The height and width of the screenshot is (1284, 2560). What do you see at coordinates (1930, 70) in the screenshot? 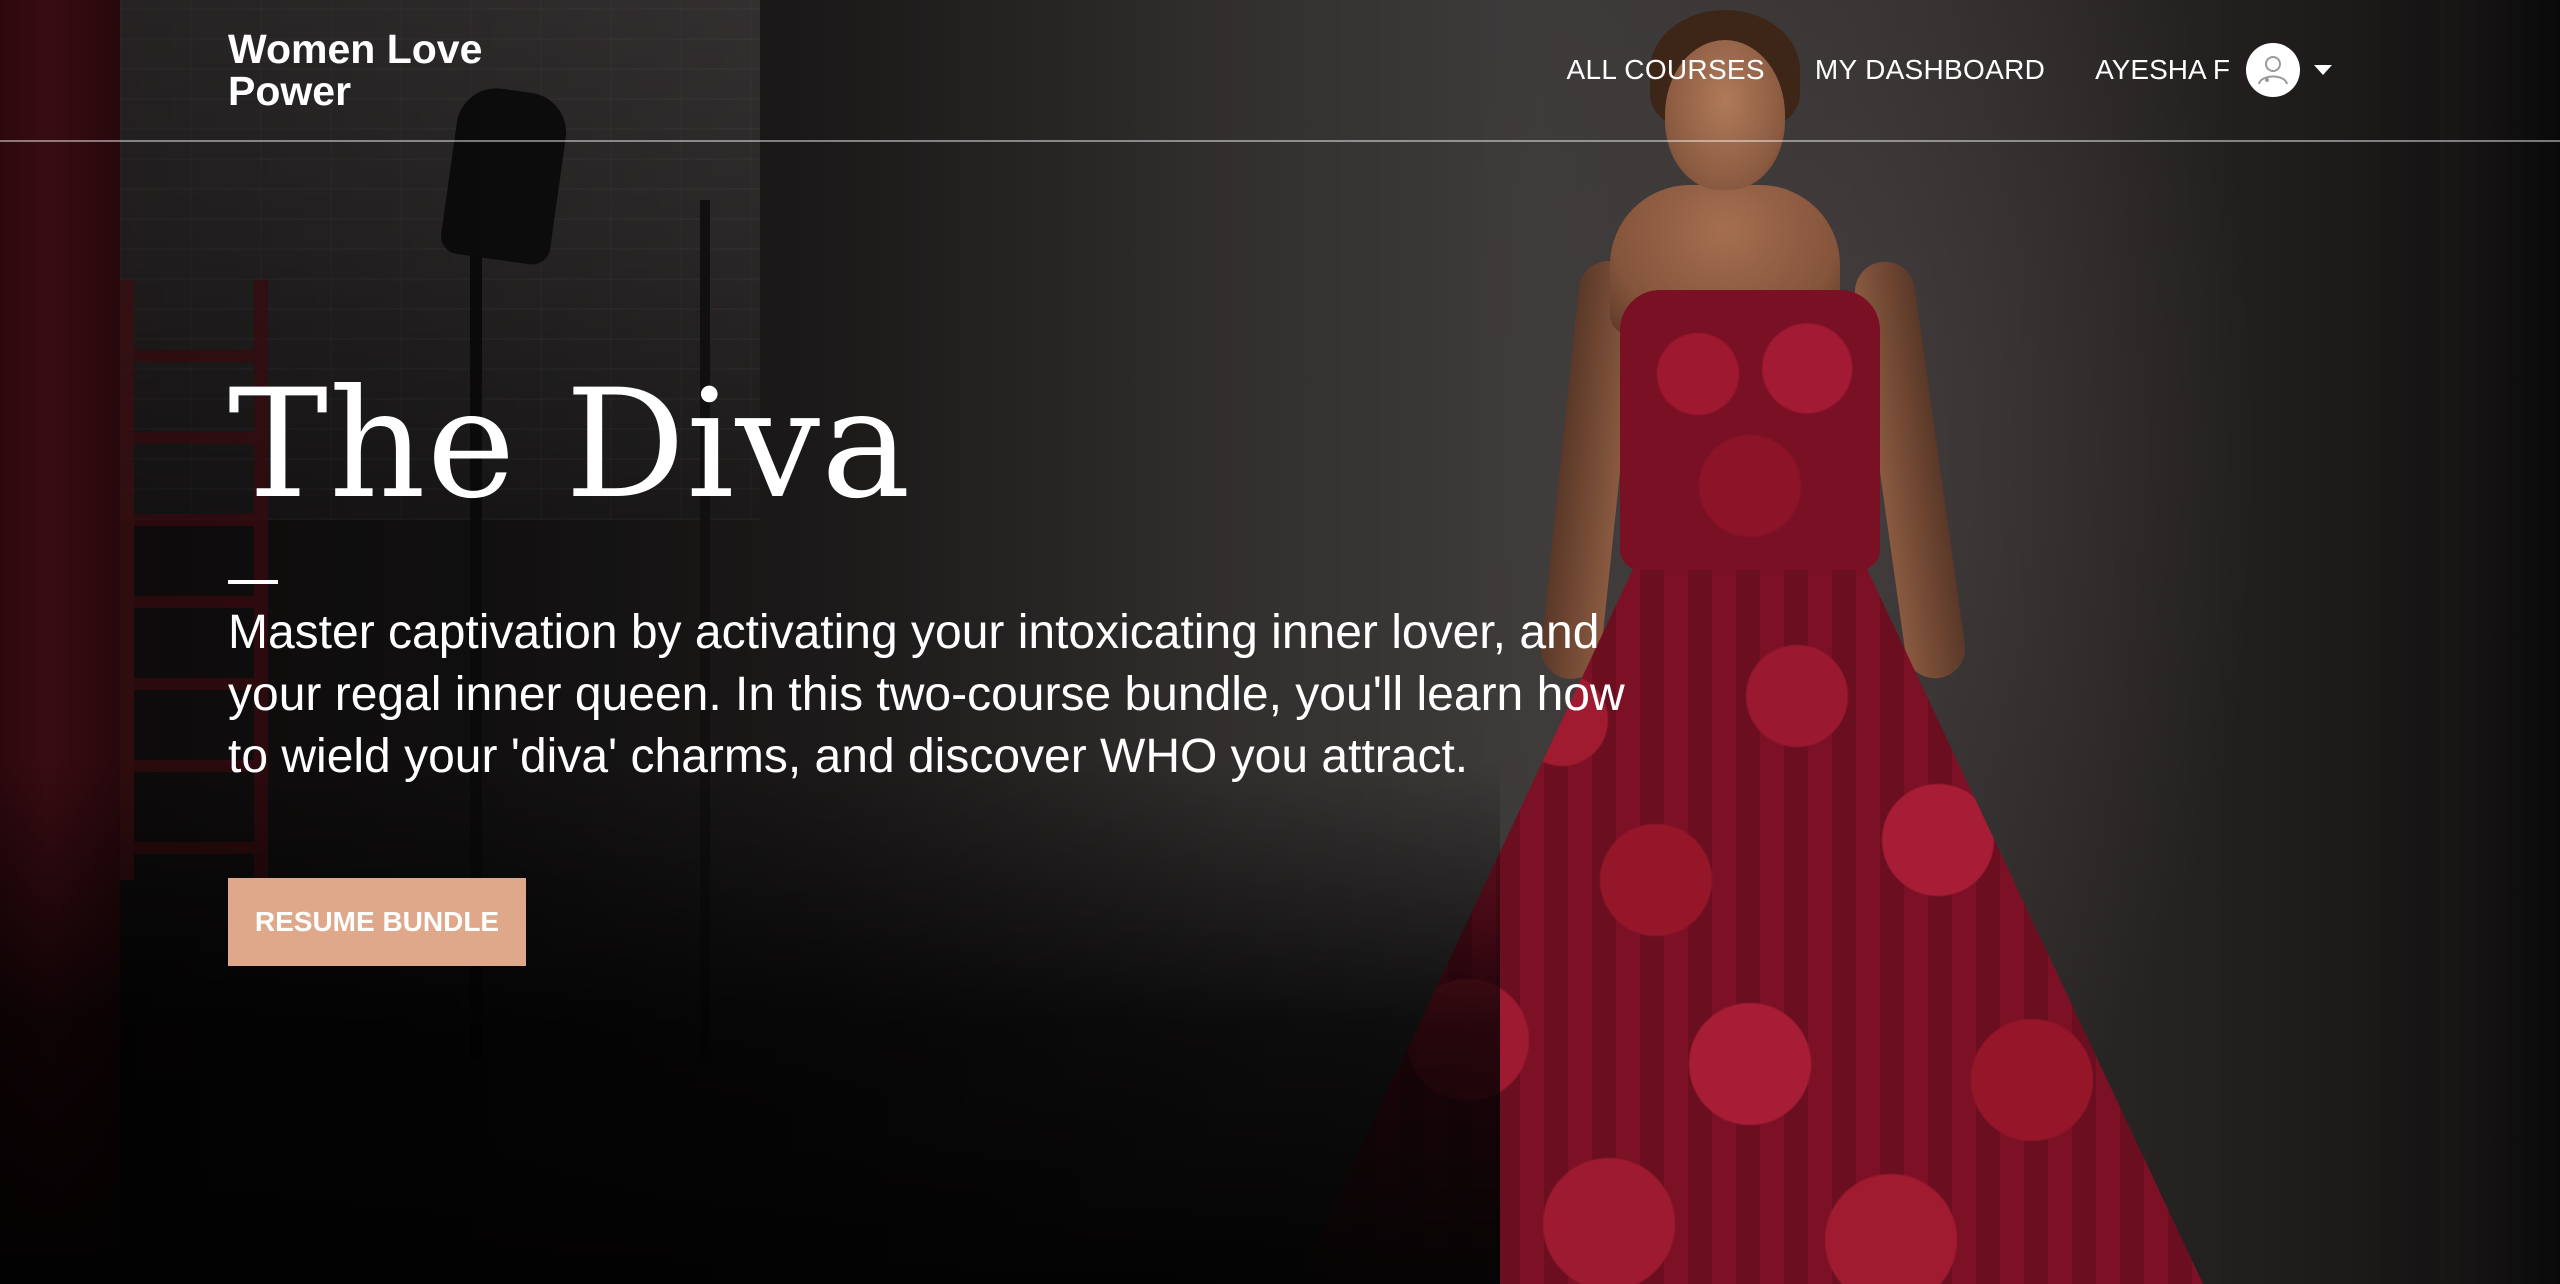
I see `nav-my-dashboard: MY DASHBOARD` at bounding box center [1930, 70].